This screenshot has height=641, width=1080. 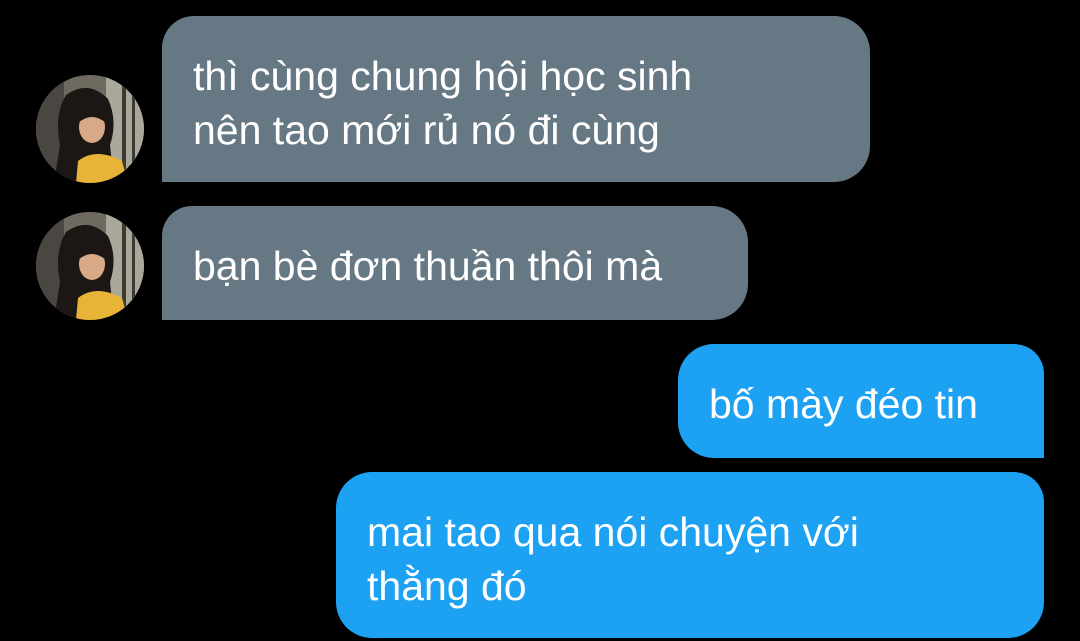 I want to click on message-text-line: nên tao mới rủ nó đi cùng, so click(x=426, y=130).